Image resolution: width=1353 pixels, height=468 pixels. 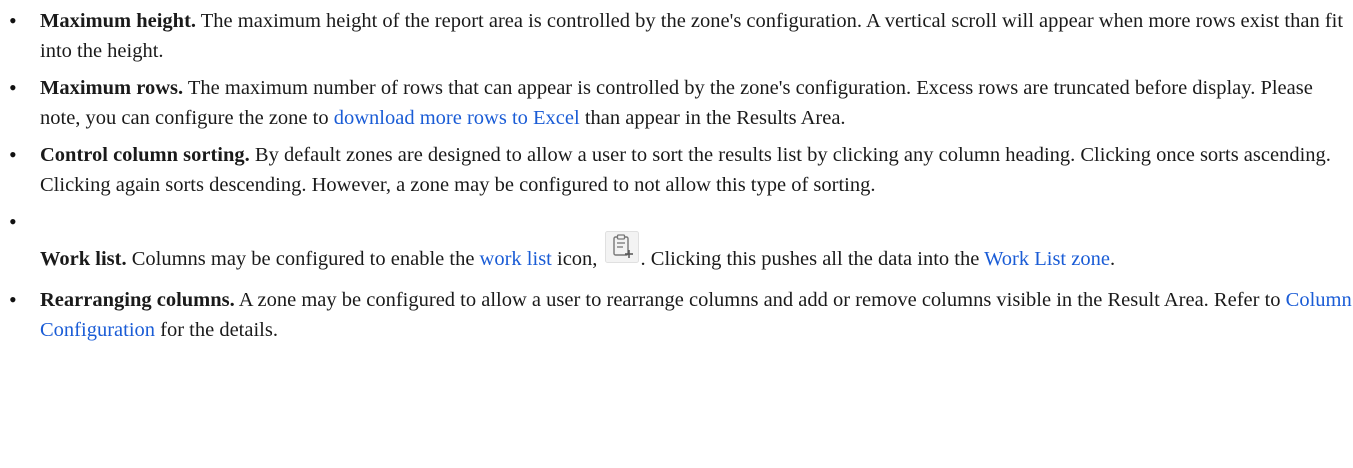 I want to click on description-rearranging-columns-part2: for the details., so click(x=216, y=330).